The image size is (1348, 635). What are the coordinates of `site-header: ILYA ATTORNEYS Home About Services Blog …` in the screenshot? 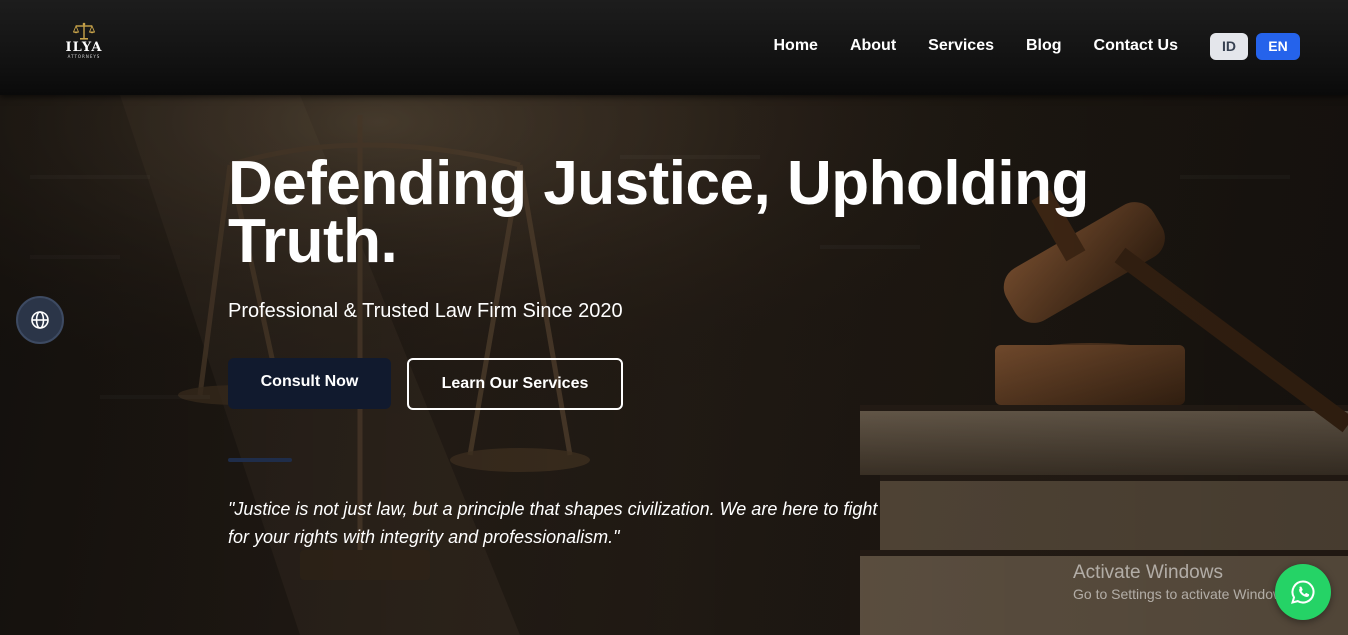 It's located at (674, 47).